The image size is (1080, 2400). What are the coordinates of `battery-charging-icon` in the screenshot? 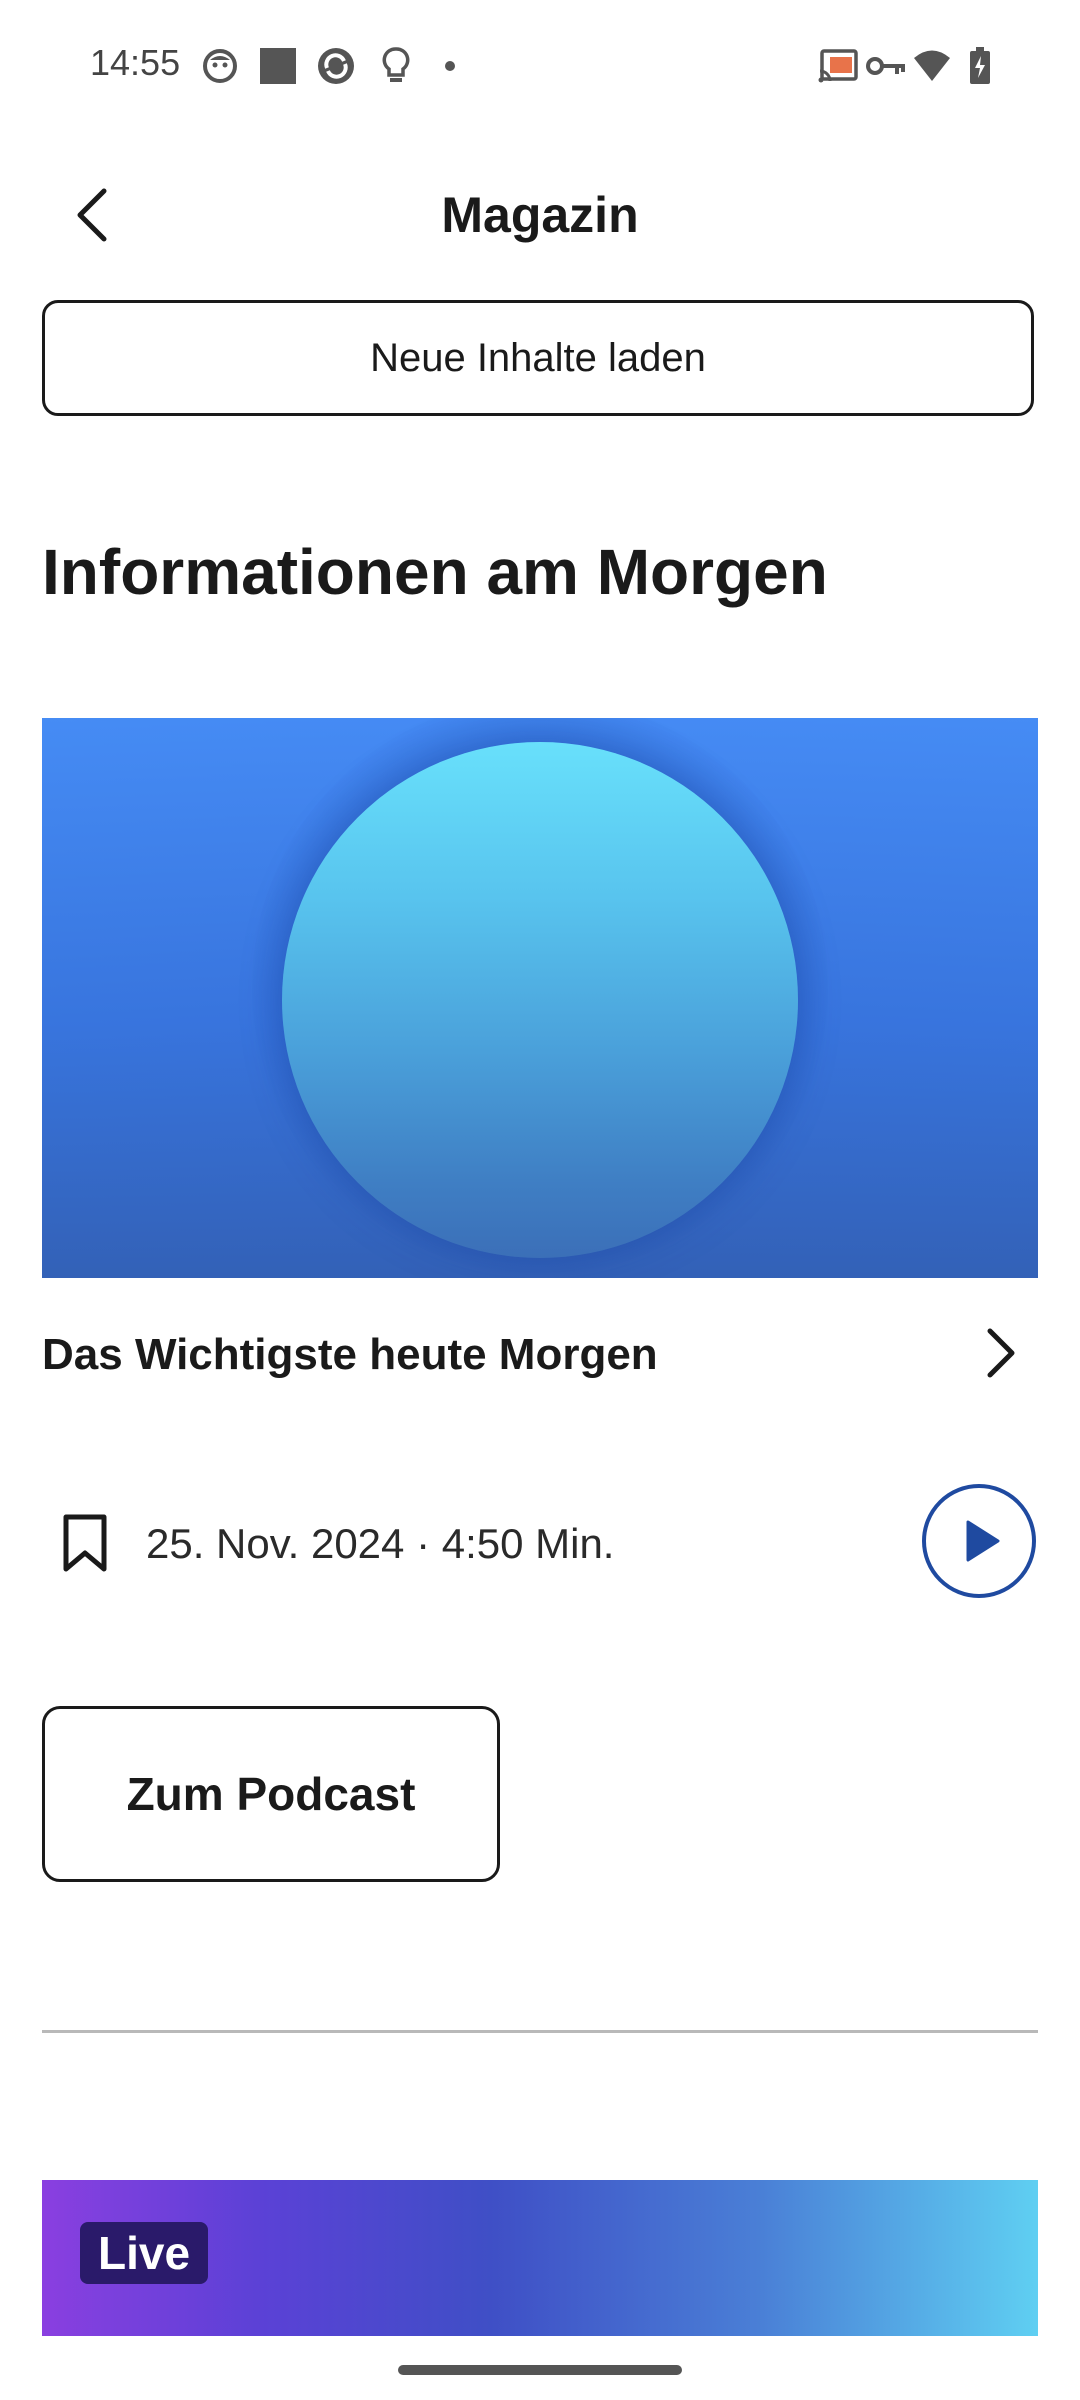 It's located at (980, 66).